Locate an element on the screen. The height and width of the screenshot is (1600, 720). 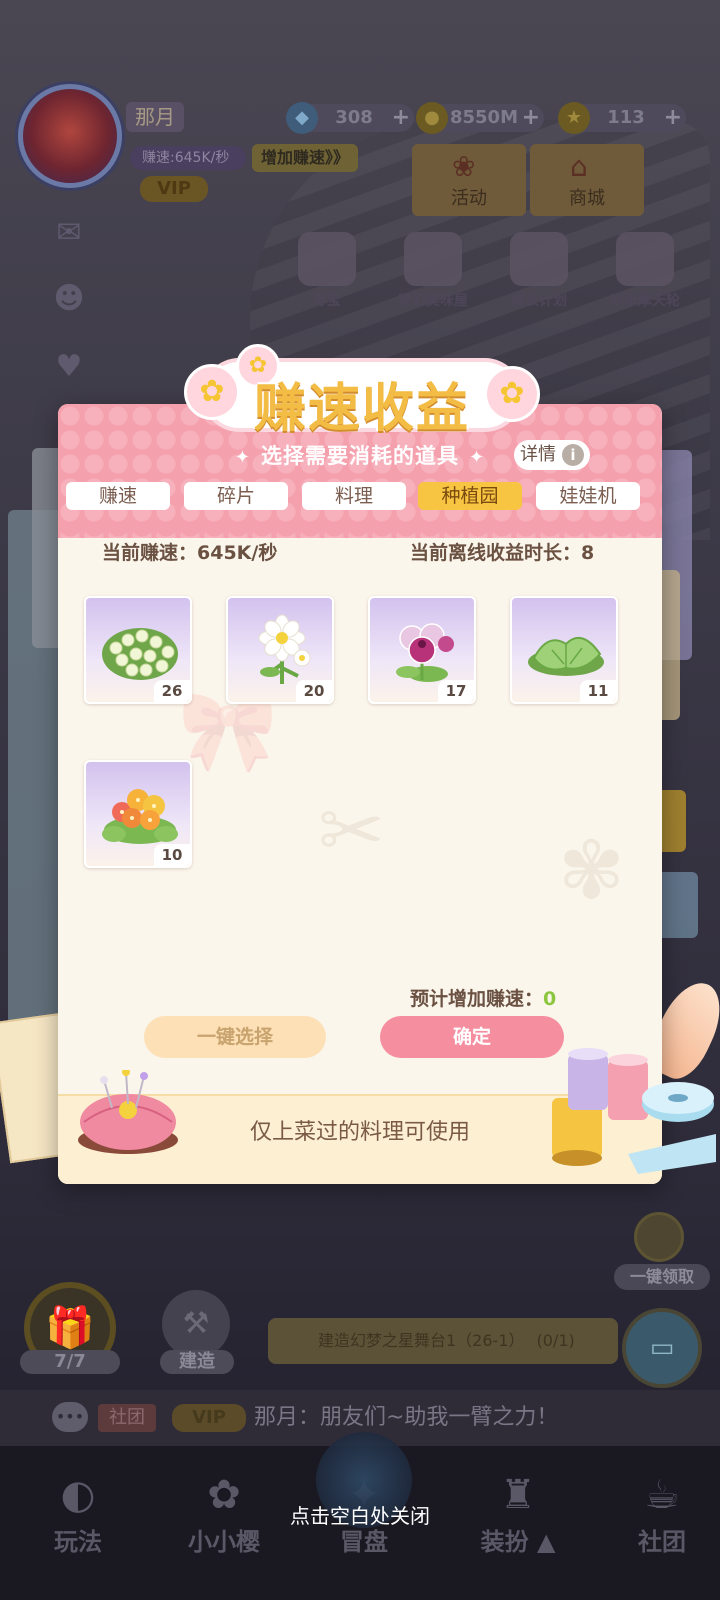
tab-shop-label: 商城 is located at coordinates (587, 198).